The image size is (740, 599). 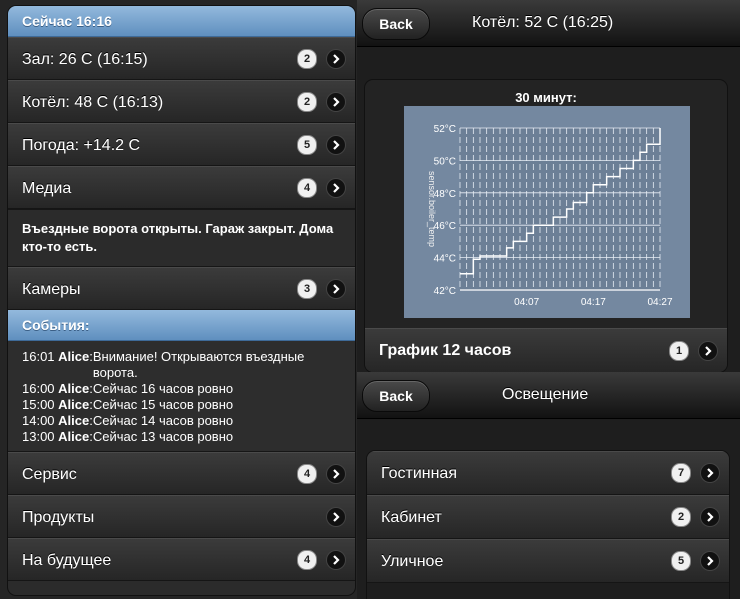 I want to click on event-entry: 15:00 Alice: Сейчас 15 часов ровно, so click(x=128, y=404).